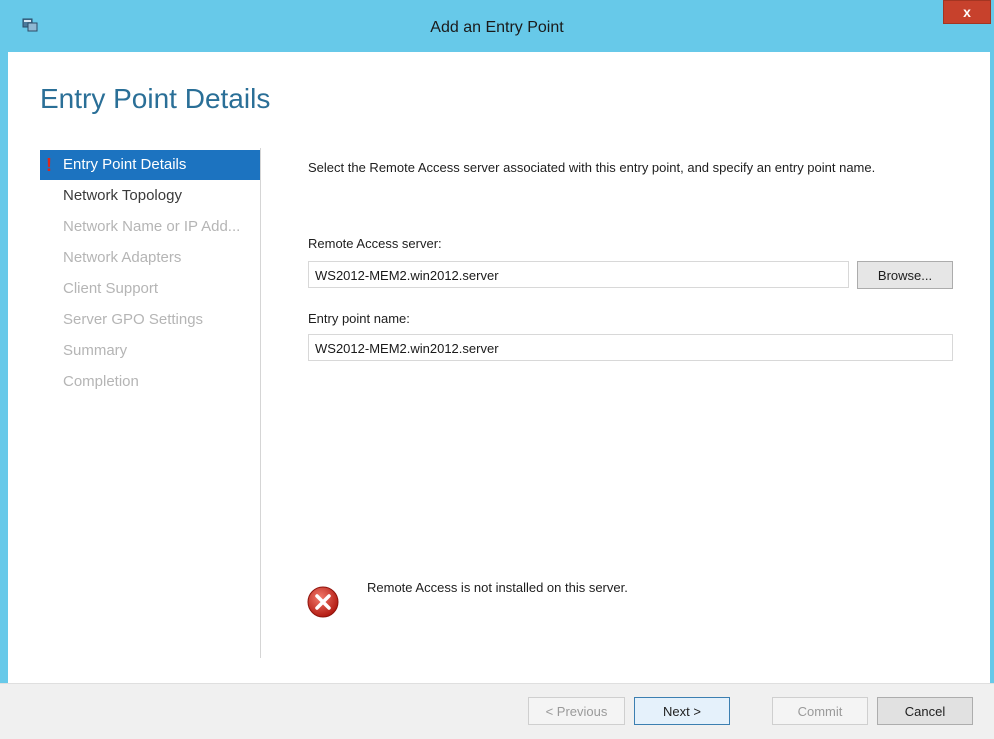  I want to click on nav-item-summary: Summary, so click(150, 350).